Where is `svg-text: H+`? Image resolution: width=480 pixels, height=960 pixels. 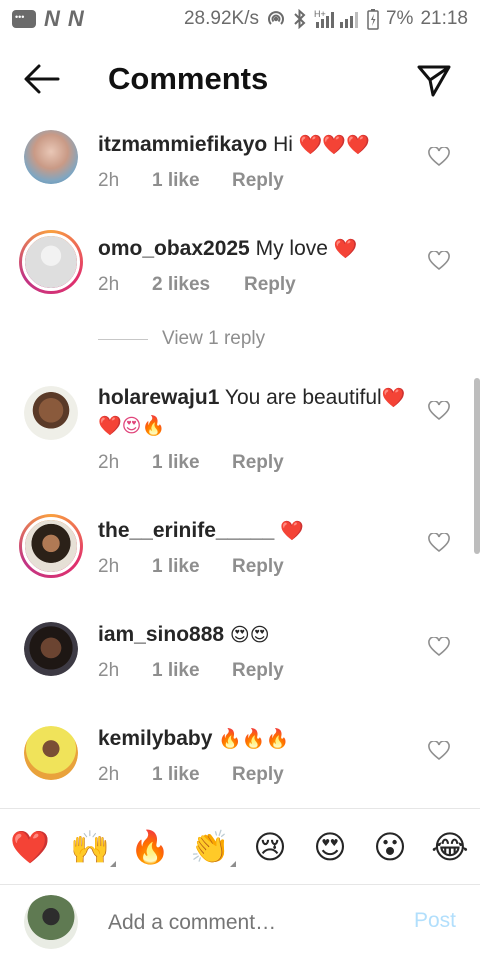
svg-text: H+ is located at coordinates (320, 14).